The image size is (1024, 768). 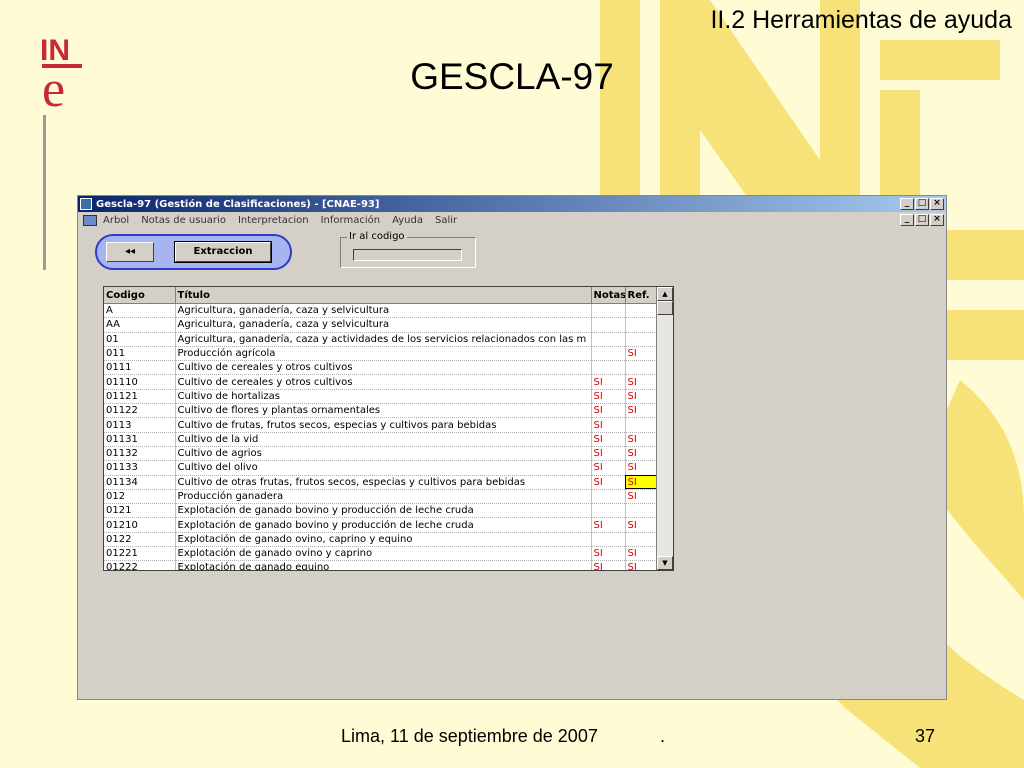 I want to click on cell-codigo: 0113, so click(x=140, y=425).